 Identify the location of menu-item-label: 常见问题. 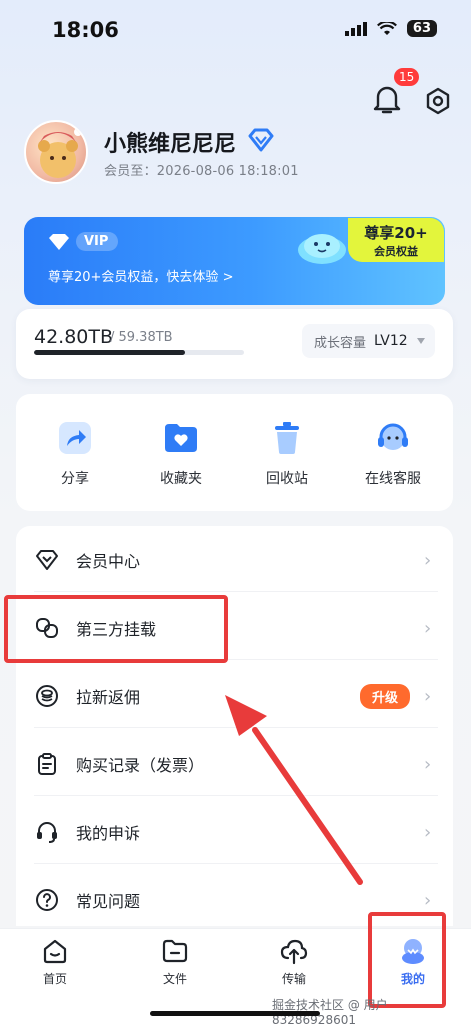
(108, 901).